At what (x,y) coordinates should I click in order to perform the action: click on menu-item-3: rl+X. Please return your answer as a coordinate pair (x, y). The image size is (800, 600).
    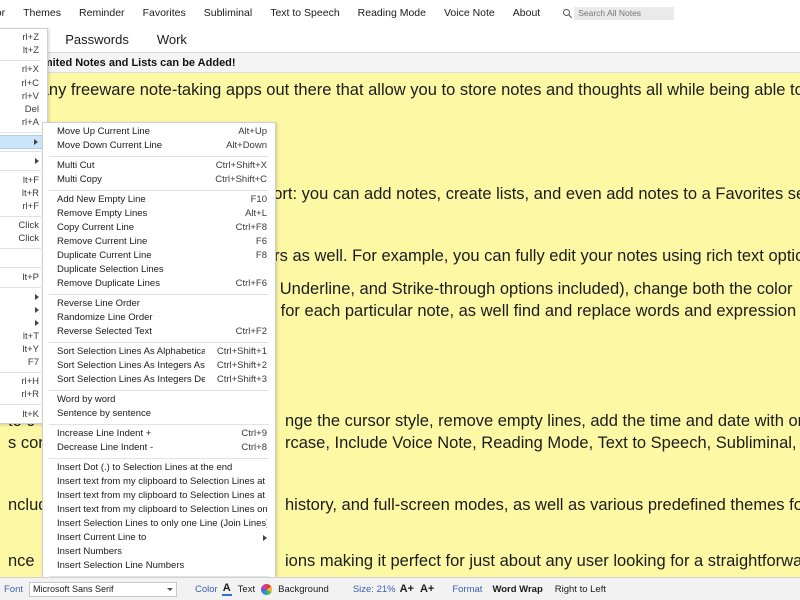
    Looking at the image, I should click on (23, 69).